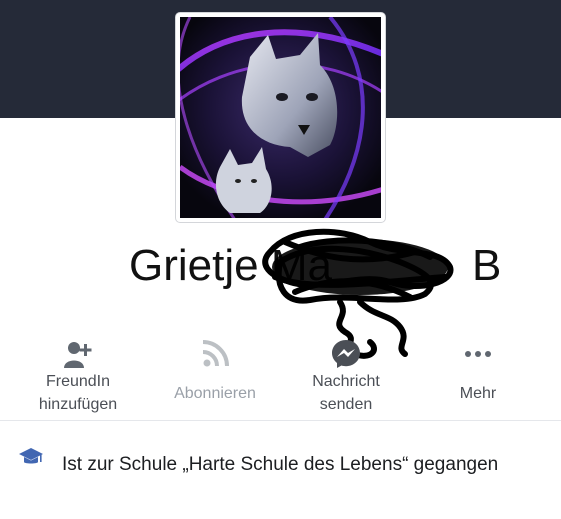 This screenshot has height=519, width=561. What do you see at coordinates (215, 375) in the screenshot?
I see `subscribe-button: Abonnieren` at bounding box center [215, 375].